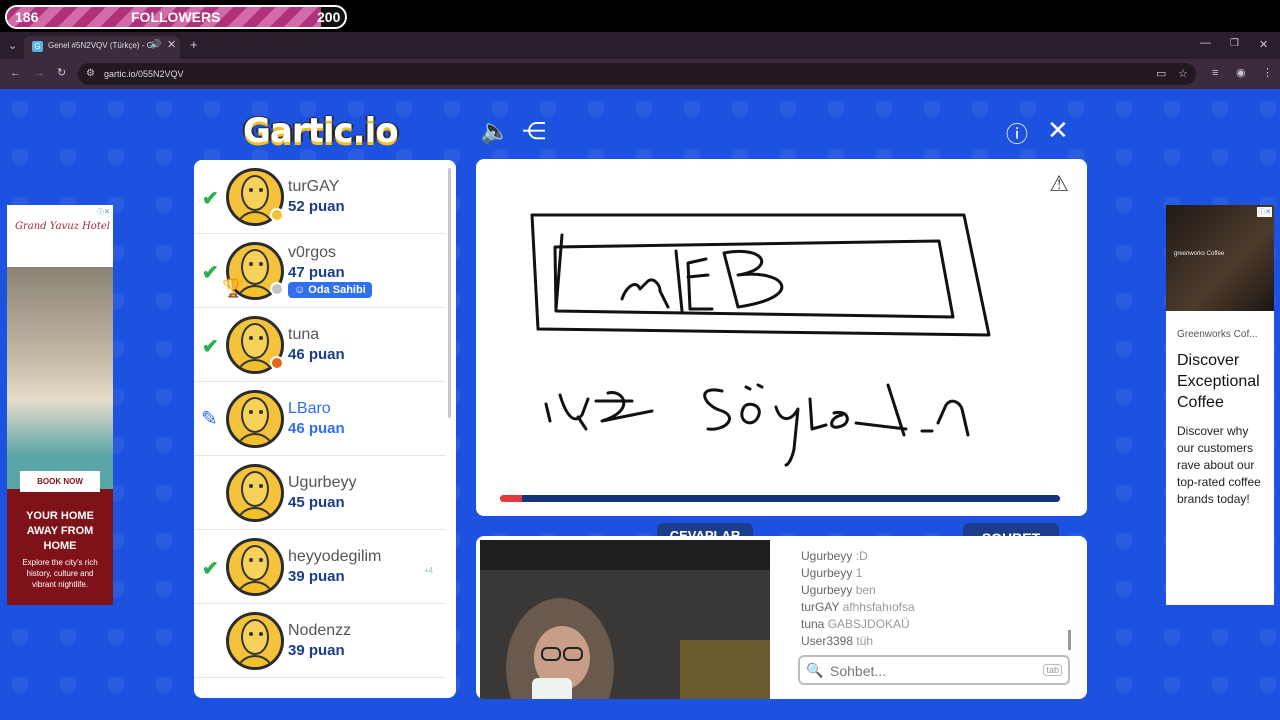 Image resolution: width=1280 pixels, height=720 pixels. I want to click on player-row: ✔ v0rgos 47 puan 🏆 ☺ Oda Sahibi, so click(320, 271).